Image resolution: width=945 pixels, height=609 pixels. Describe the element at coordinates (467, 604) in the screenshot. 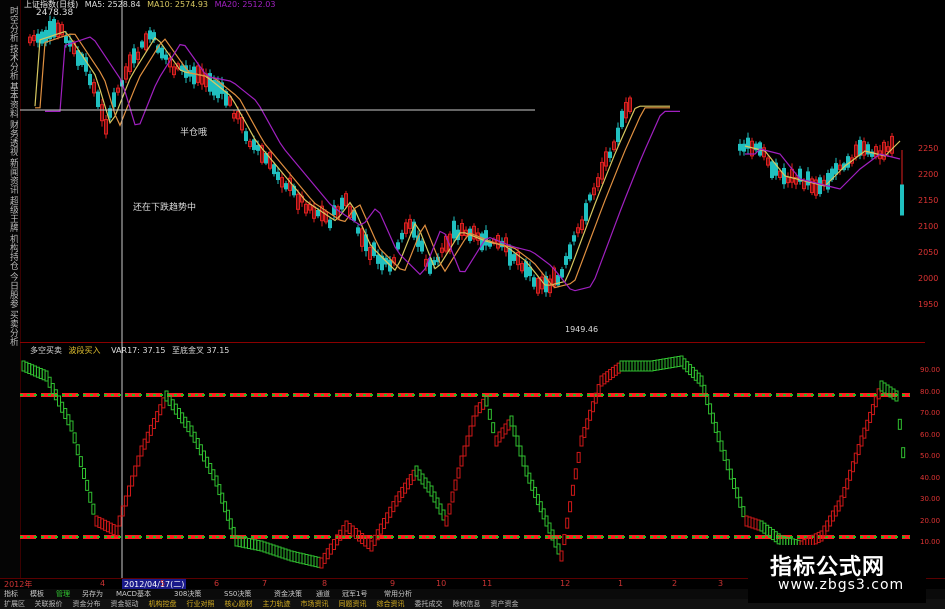

I see `bottom-tab: 除权信息` at that location.